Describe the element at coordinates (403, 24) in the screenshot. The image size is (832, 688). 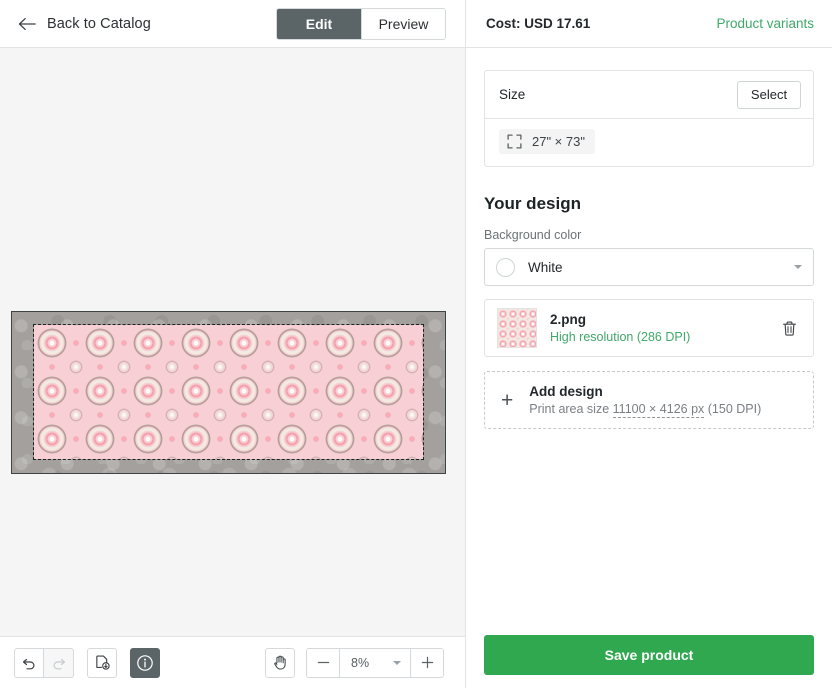
I see `tab-preview: Preview` at that location.